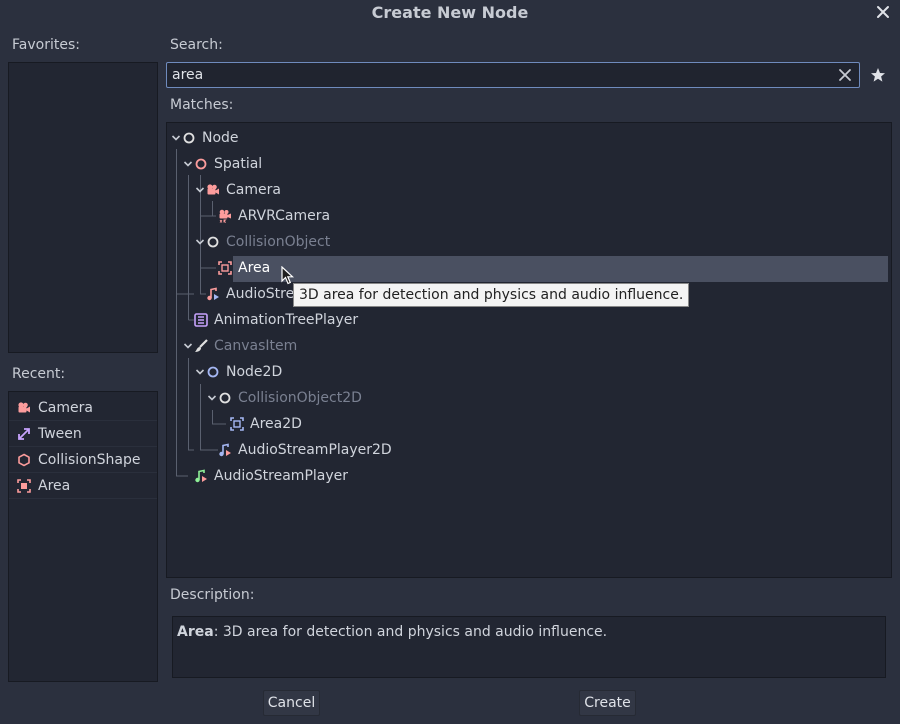 The image size is (900, 724). What do you see at coordinates (284, 216) in the screenshot?
I see `tree-row-label: ARVRCamera` at bounding box center [284, 216].